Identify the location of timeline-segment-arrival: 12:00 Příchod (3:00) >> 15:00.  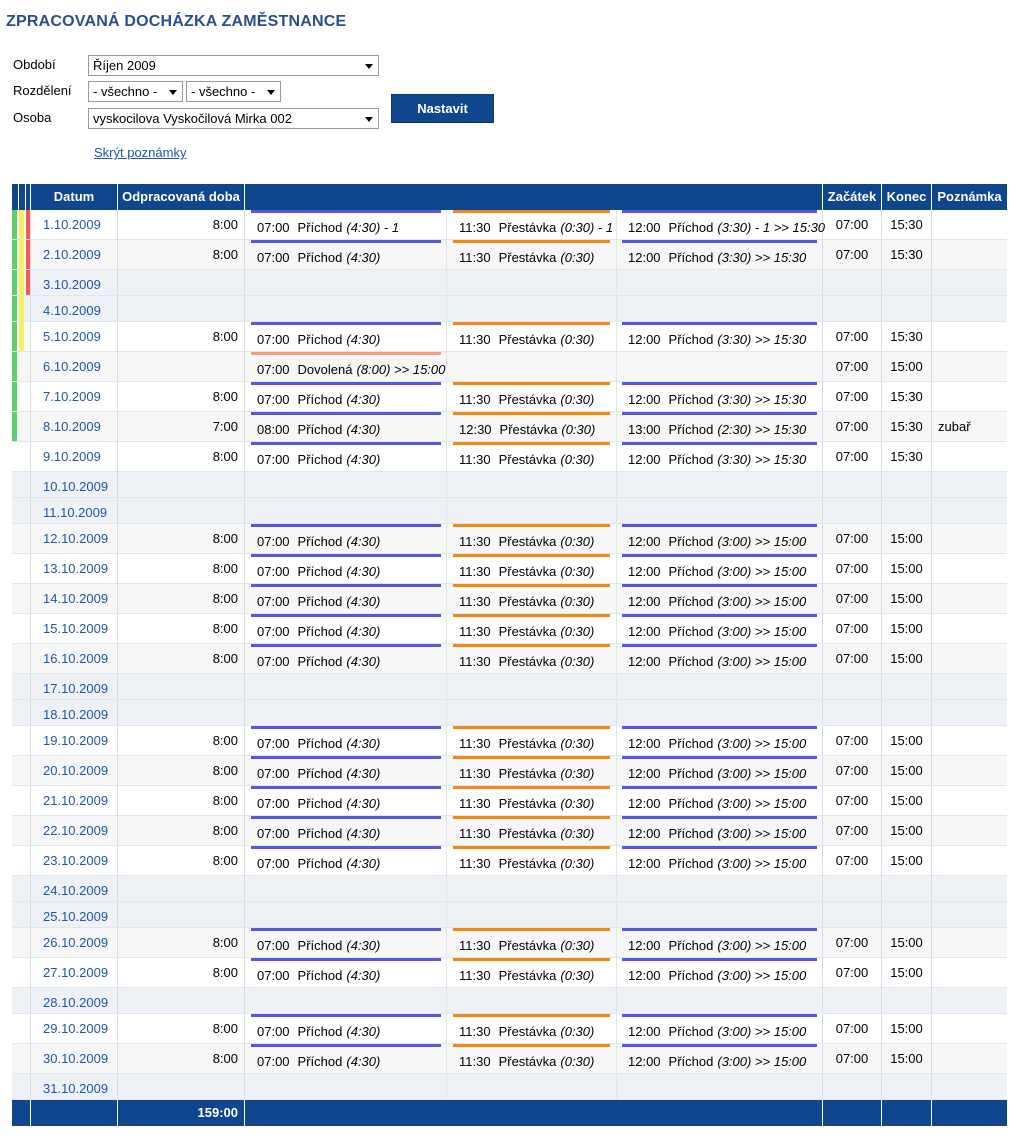
(719, 771).